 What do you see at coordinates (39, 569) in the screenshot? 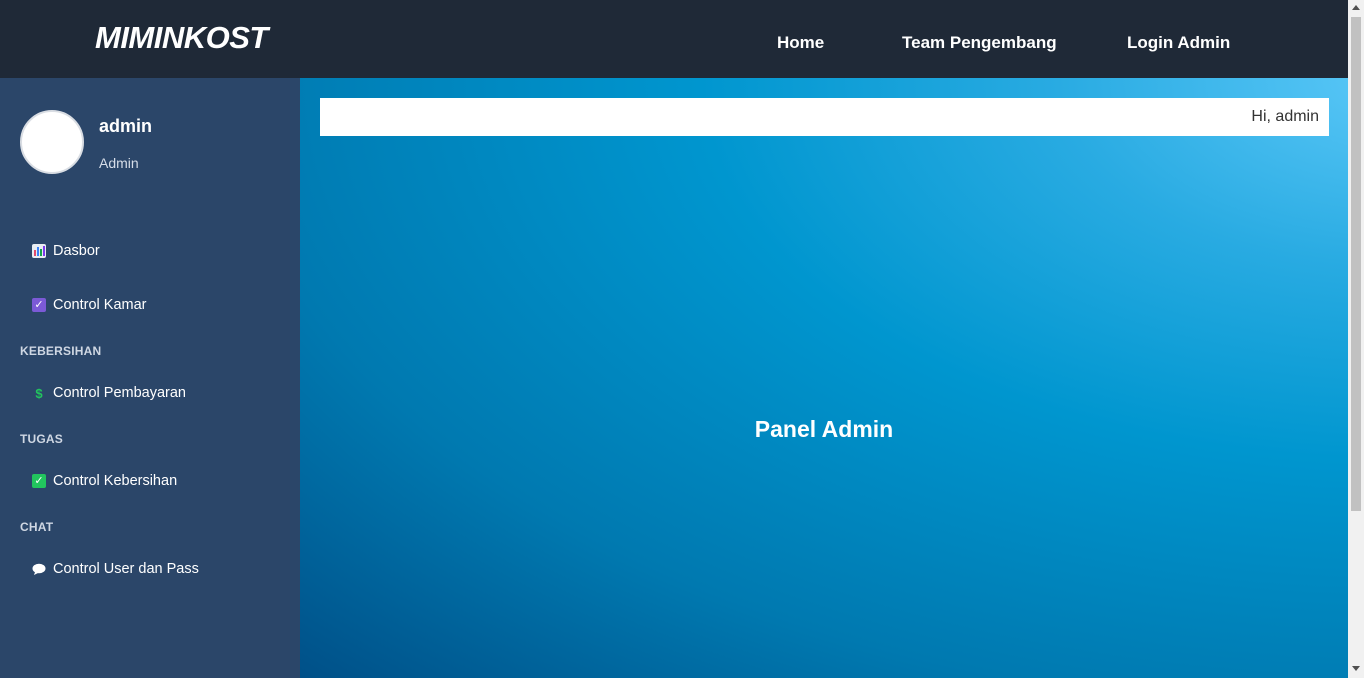
I see `speech-bubble-icon` at bounding box center [39, 569].